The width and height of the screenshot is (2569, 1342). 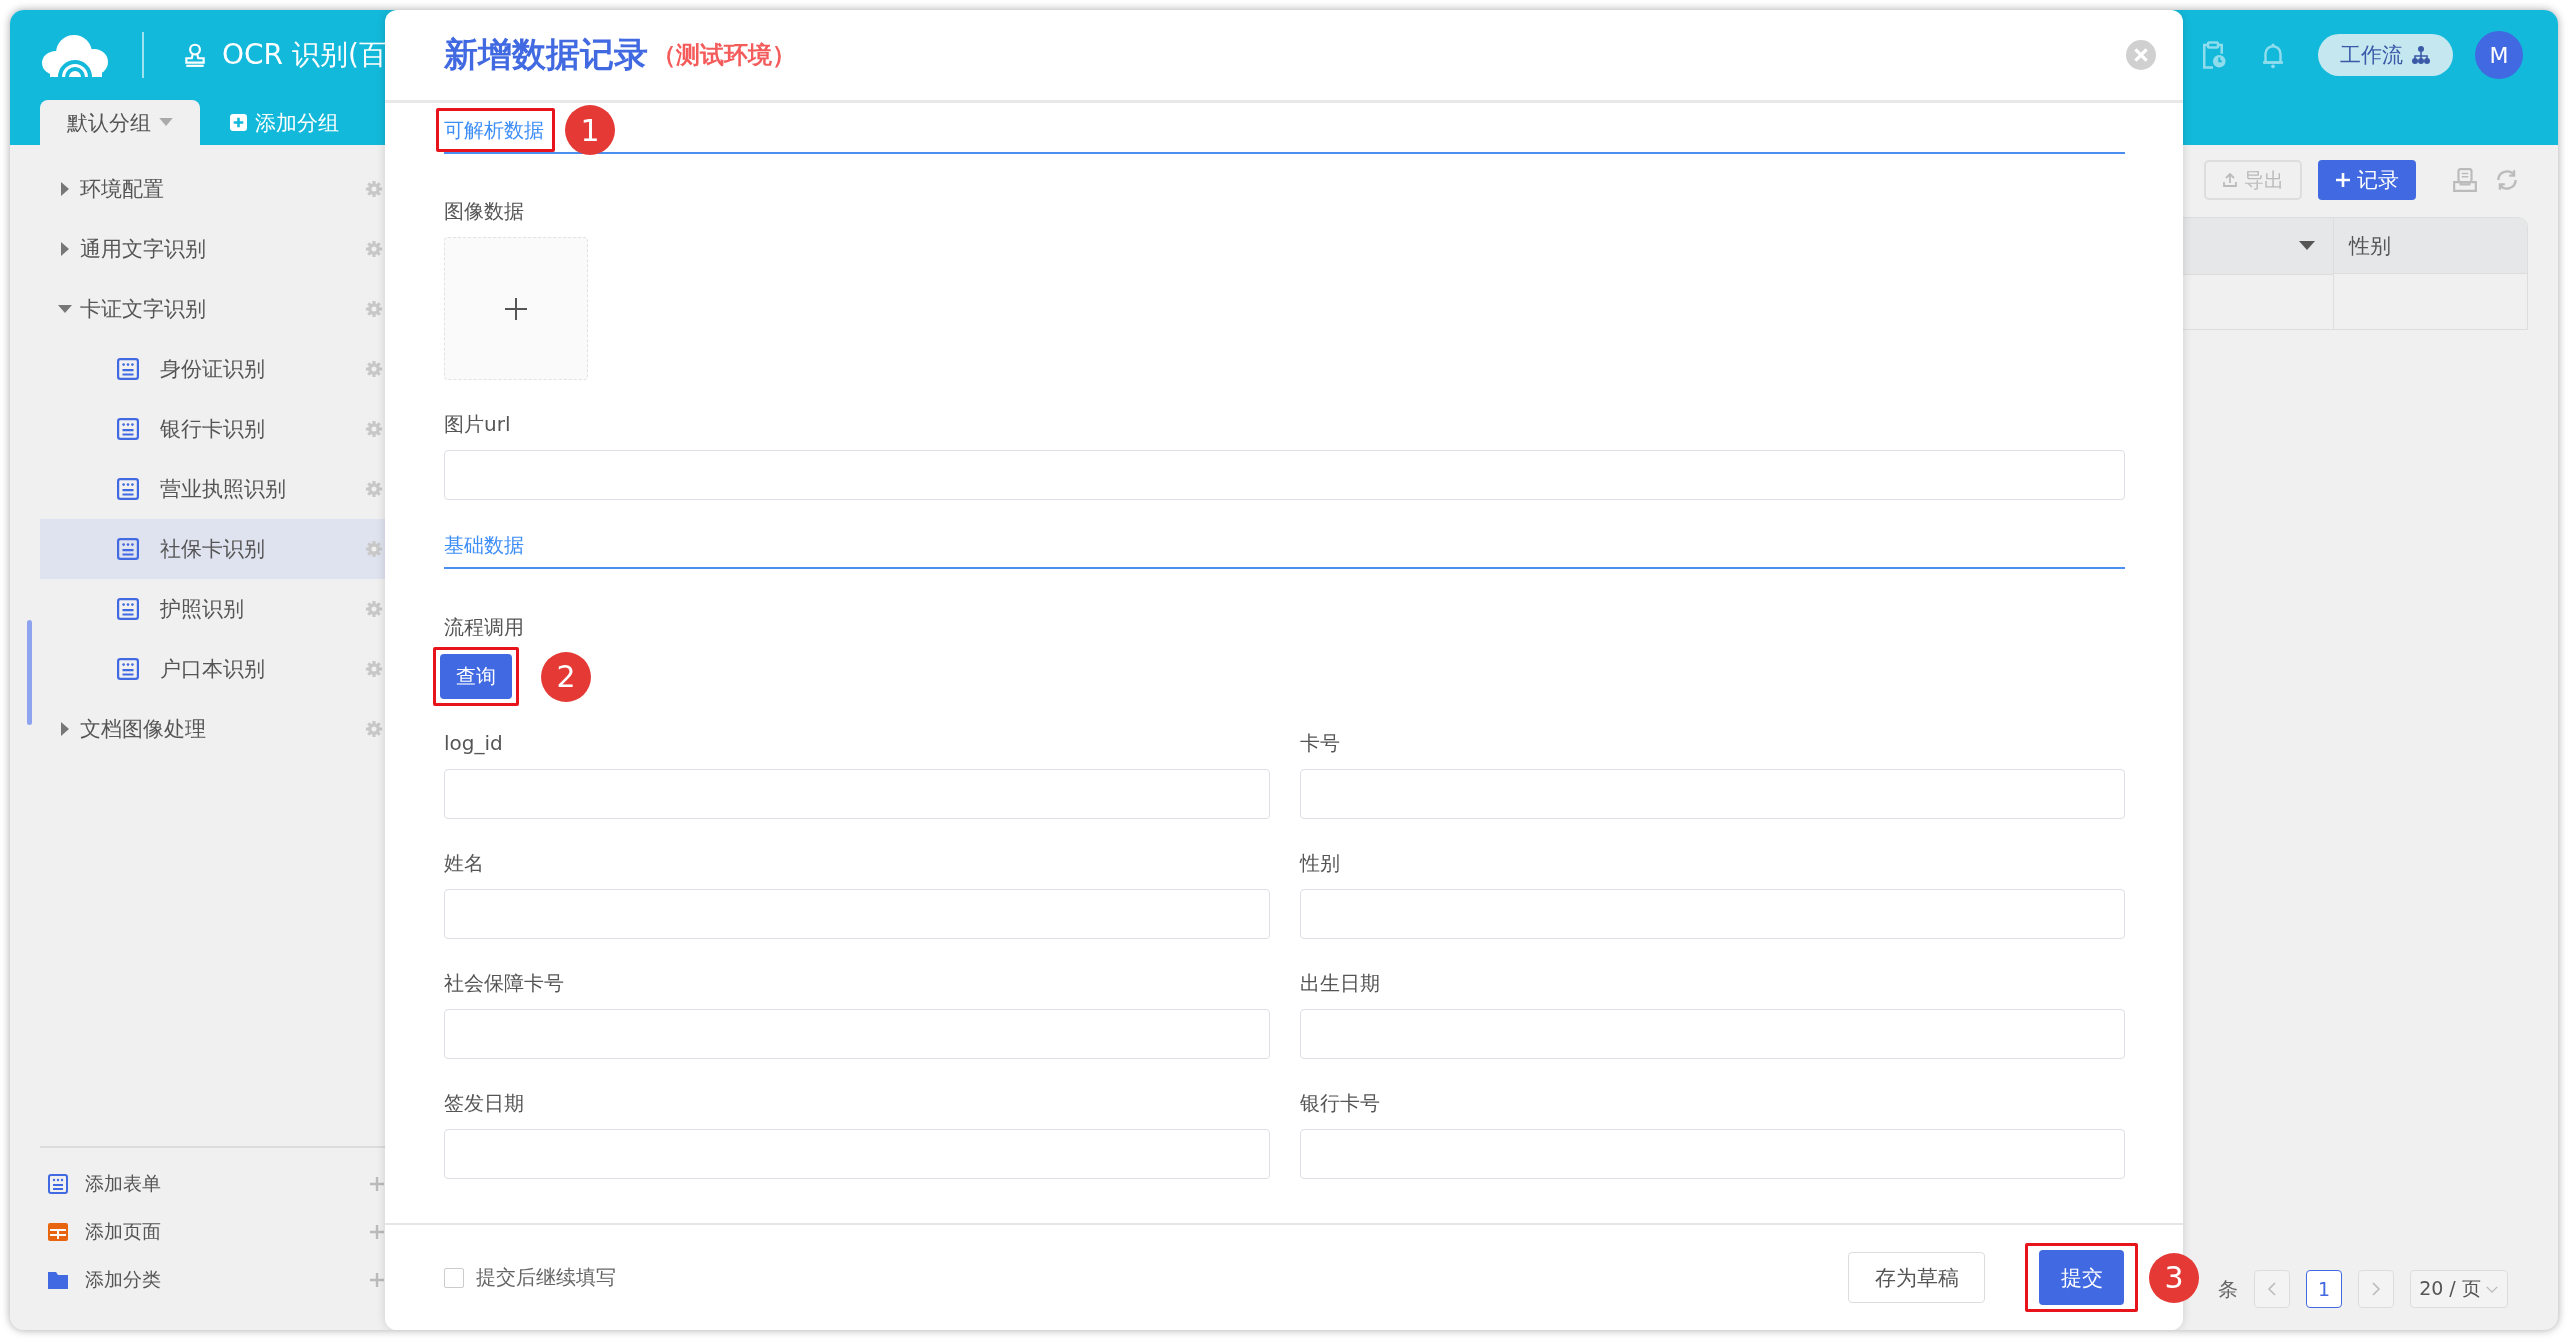 What do you see at coordinates (212, 549) in the screenshot?
I see `tree-item: 社保卡识别` at bounding box center [212, 549].